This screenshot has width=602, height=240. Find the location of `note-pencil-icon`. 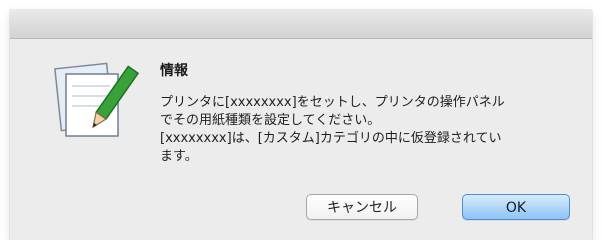

note-pencil-icon is located at coordinates (92, 104).